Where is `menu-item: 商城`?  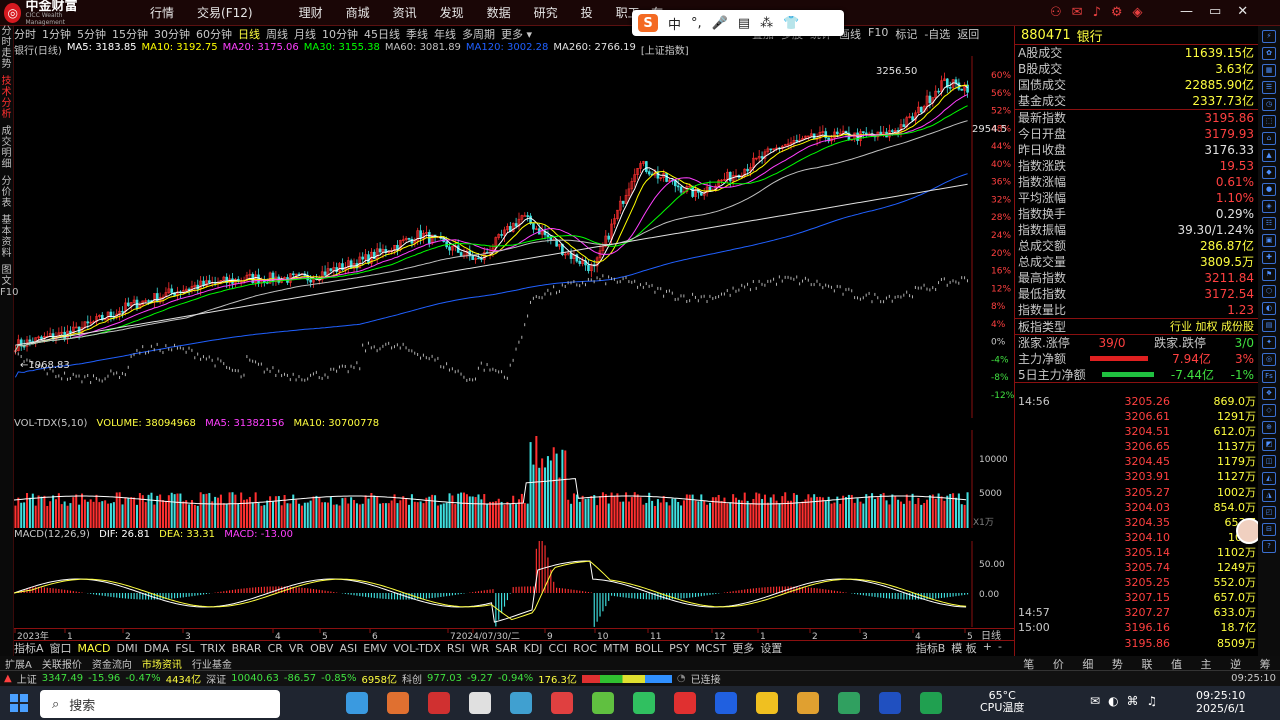
menu-item: 商城 is located at coordinates (358, 12).